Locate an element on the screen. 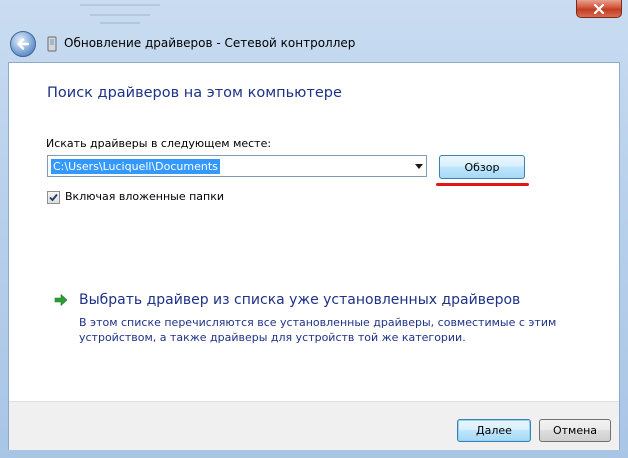 Image resolution: width=628 pixels, height=458 pixels. dialog-footer: Далее Отмена is located at coordinates (314, 425).